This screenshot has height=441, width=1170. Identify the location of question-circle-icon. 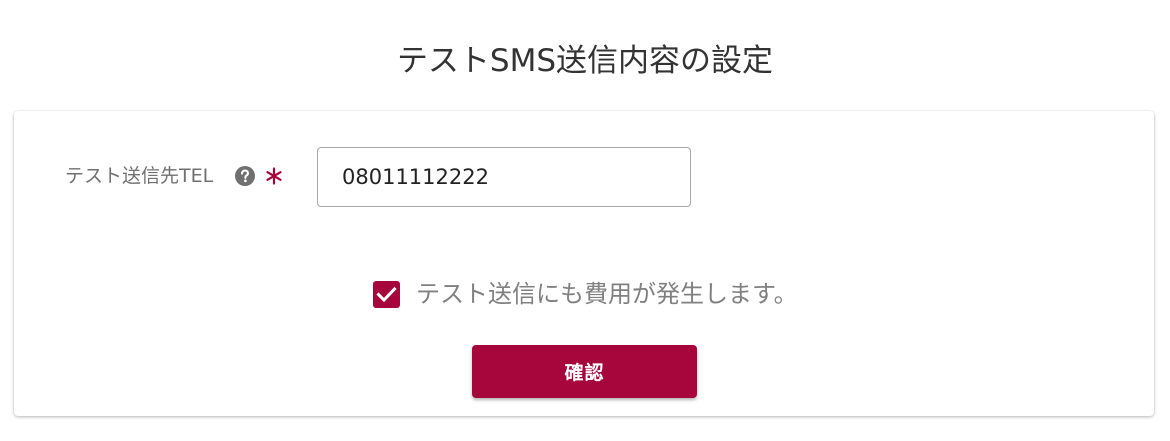
(245, 176).